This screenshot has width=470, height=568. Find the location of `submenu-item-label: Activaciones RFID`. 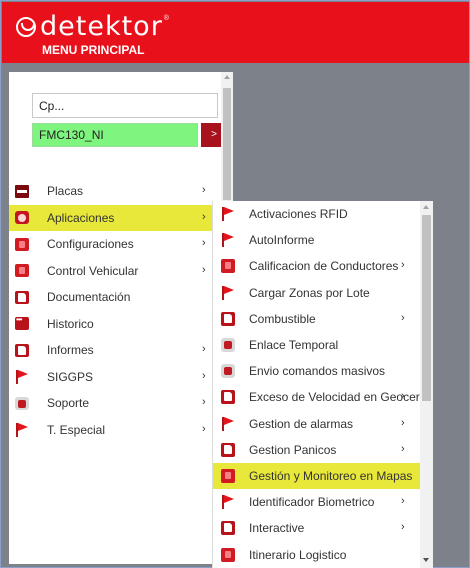

submenu-item-label: Activaciones RFID is located at coordinates (298, 214).